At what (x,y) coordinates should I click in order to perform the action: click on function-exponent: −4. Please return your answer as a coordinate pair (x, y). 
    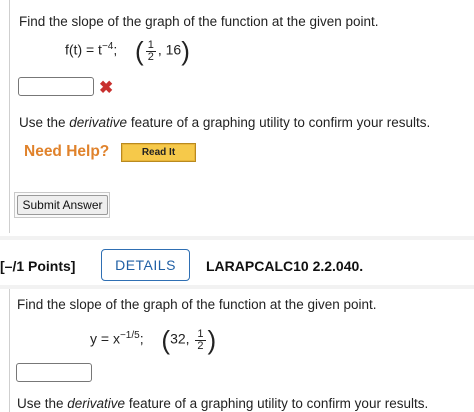
    Looking at the image, I should click on (107, 47).